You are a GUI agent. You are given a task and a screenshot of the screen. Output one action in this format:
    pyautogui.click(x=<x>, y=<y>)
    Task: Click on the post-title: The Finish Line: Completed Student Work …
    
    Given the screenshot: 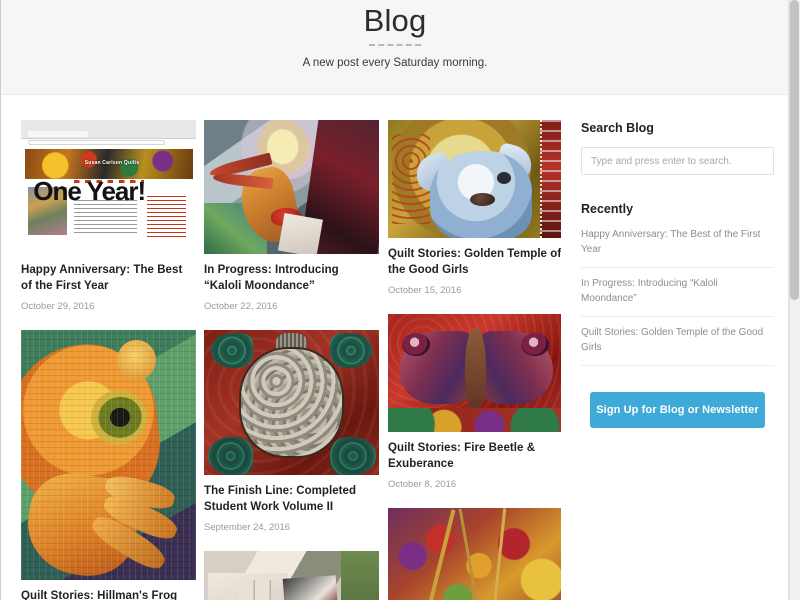 What is the action you would take?
    pyautogui.click(x=291, y=499)
    